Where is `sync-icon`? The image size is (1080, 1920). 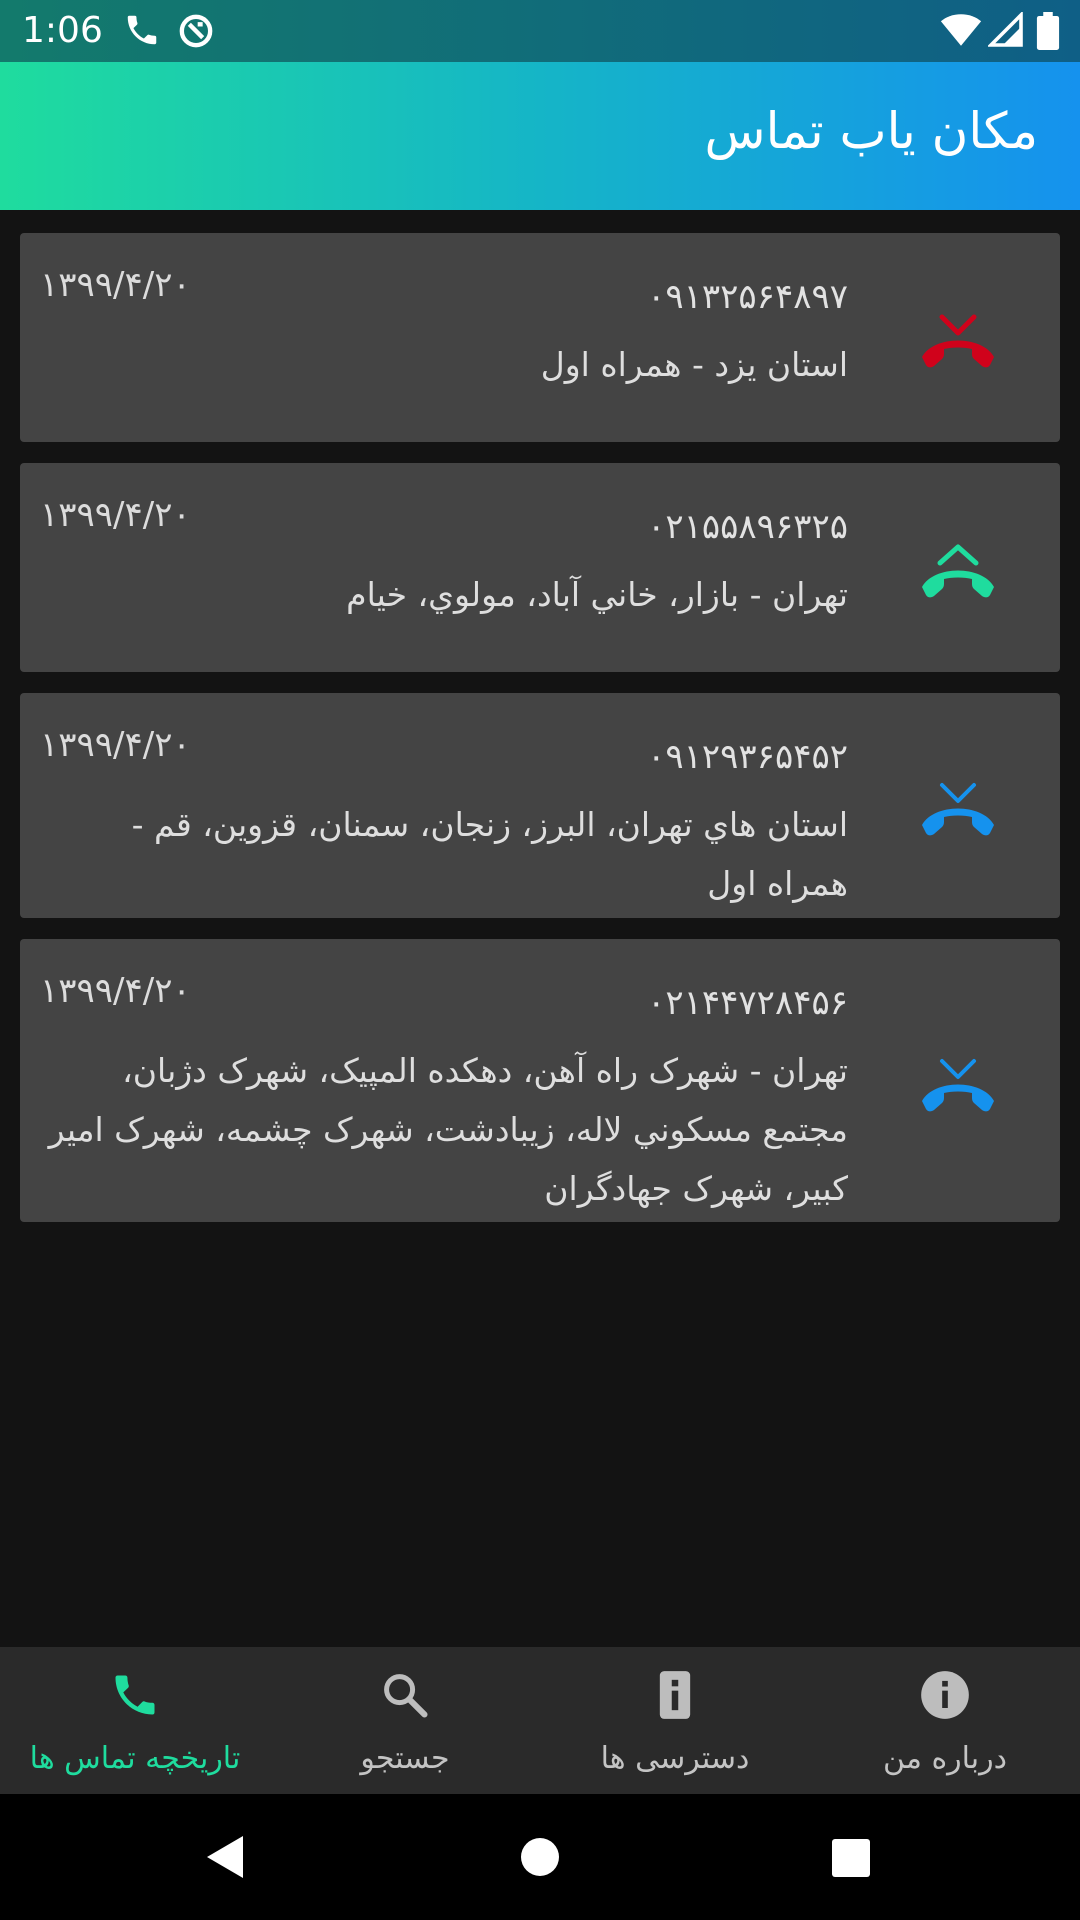
sync-icon is located at coordinates (196, 31).